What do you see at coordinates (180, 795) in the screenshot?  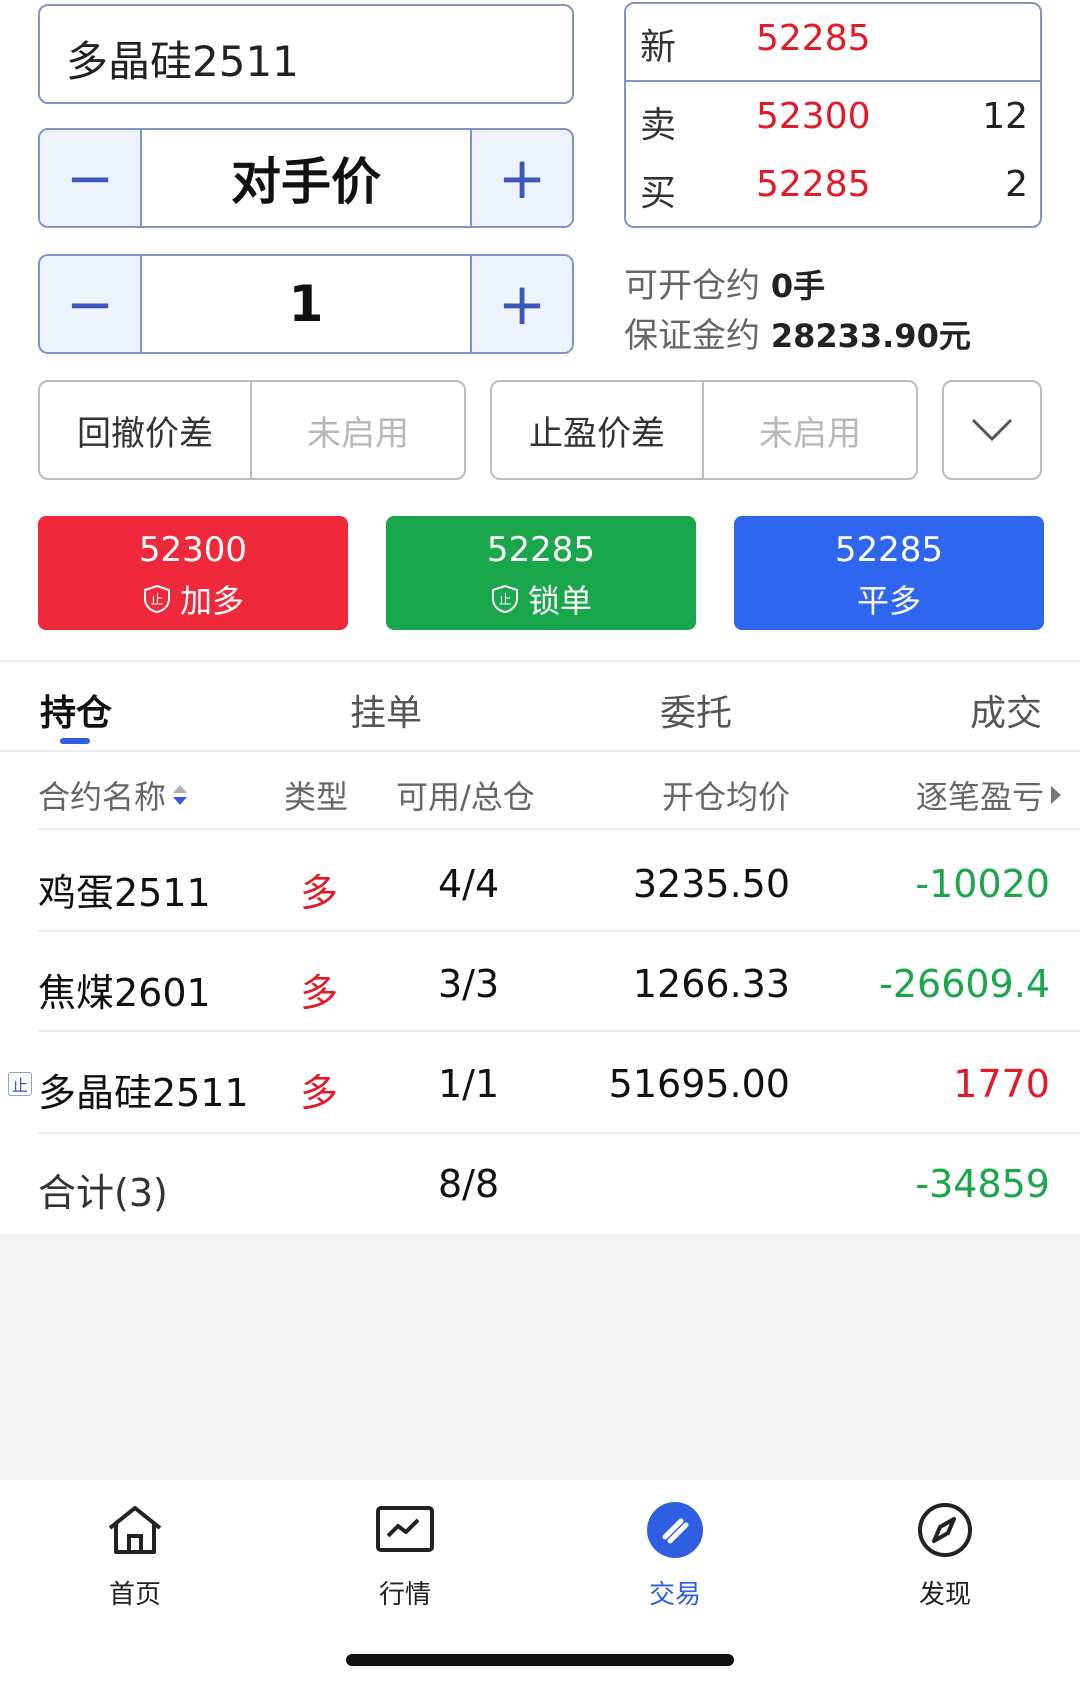 I see `sort-icon` at bounding box center [180, 795].